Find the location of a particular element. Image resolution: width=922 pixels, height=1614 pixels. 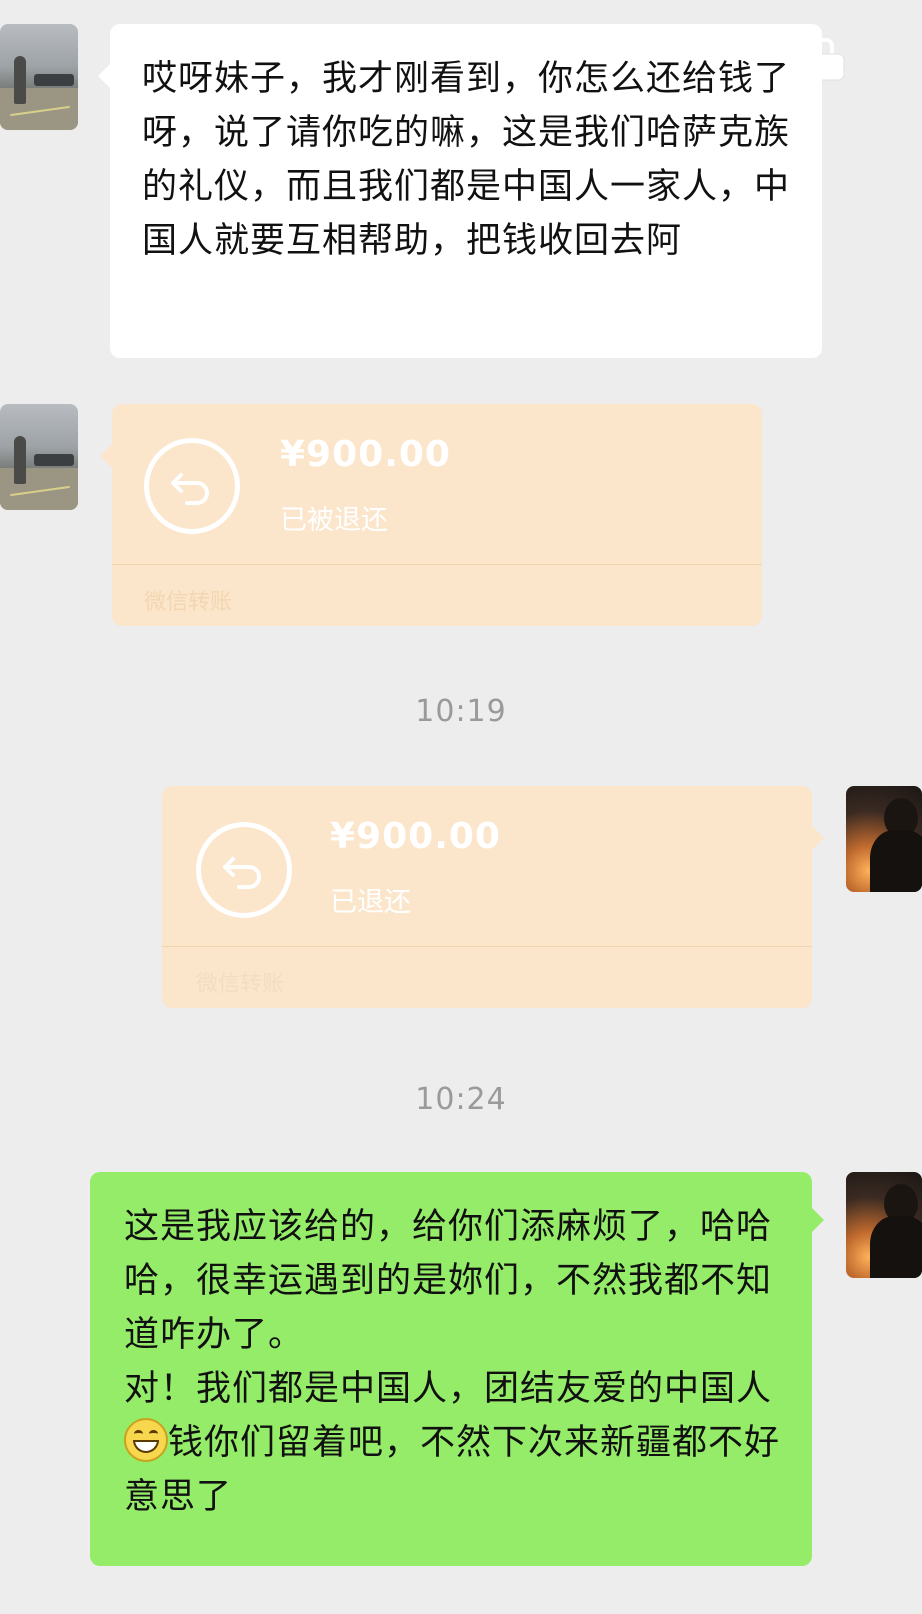

transfer-card-returned: ¥900.00 已退还 微信转账 is located at coordinates (493, 897).